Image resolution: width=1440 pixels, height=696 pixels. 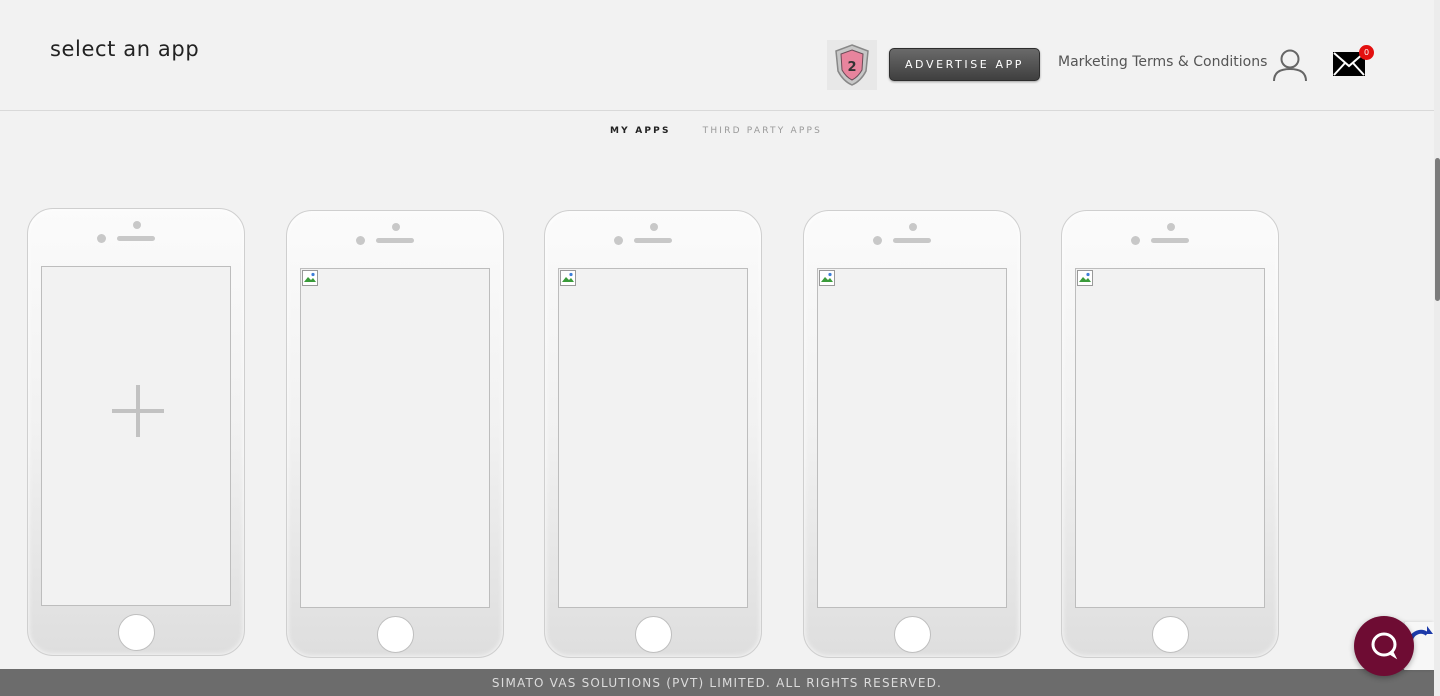 I want to click on badge-number: 2, so click(x=851, y=67).